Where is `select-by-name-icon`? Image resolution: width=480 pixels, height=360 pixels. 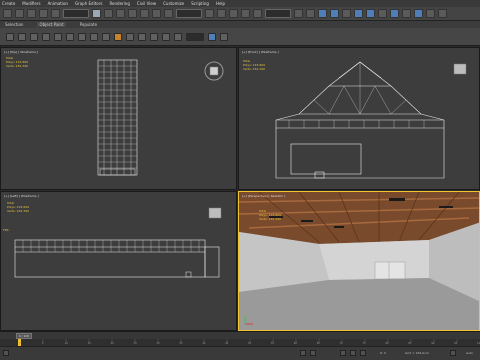 select-by-name-icon is located at coordinates (108, 13).